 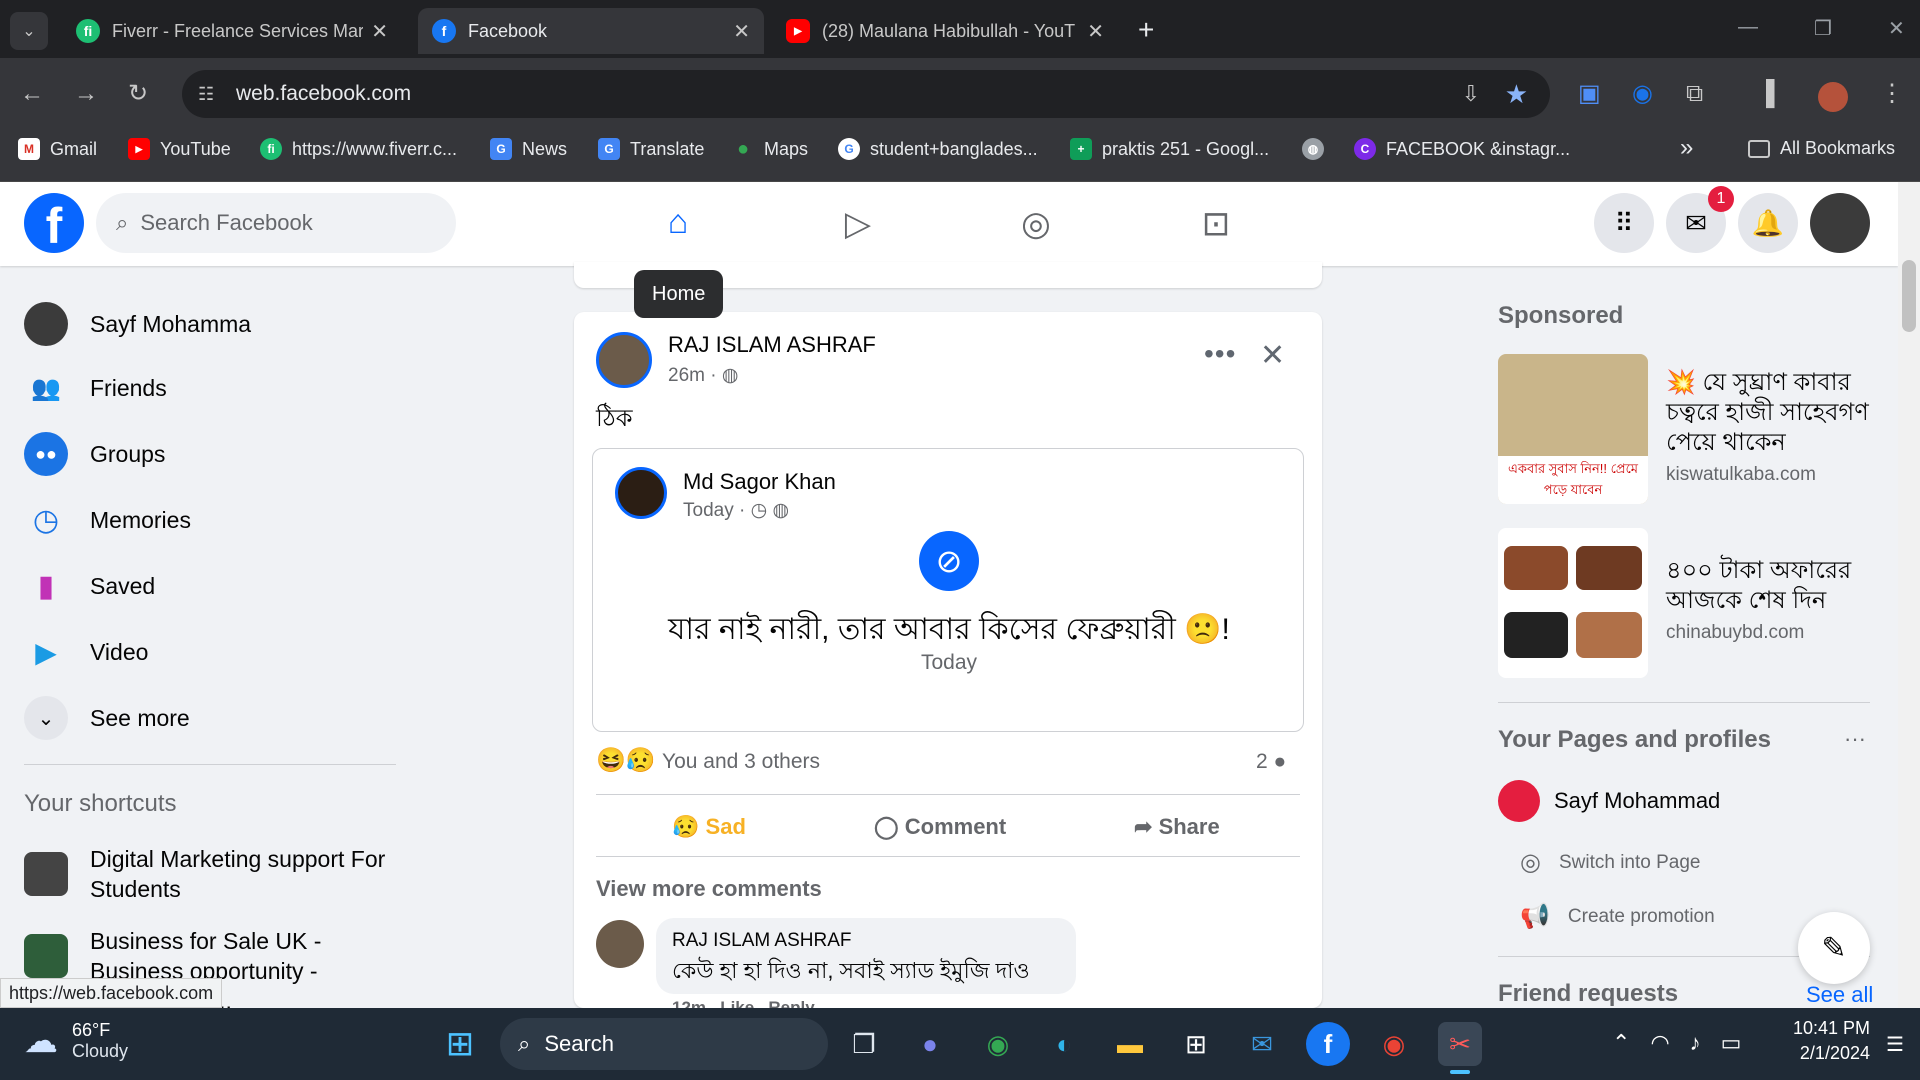 What do you see at coordinates (866, 94) in the screenshot?
I see `address-bar: ☷ web.facebook.com ⇩ ★` at bounding box center [866, 94].